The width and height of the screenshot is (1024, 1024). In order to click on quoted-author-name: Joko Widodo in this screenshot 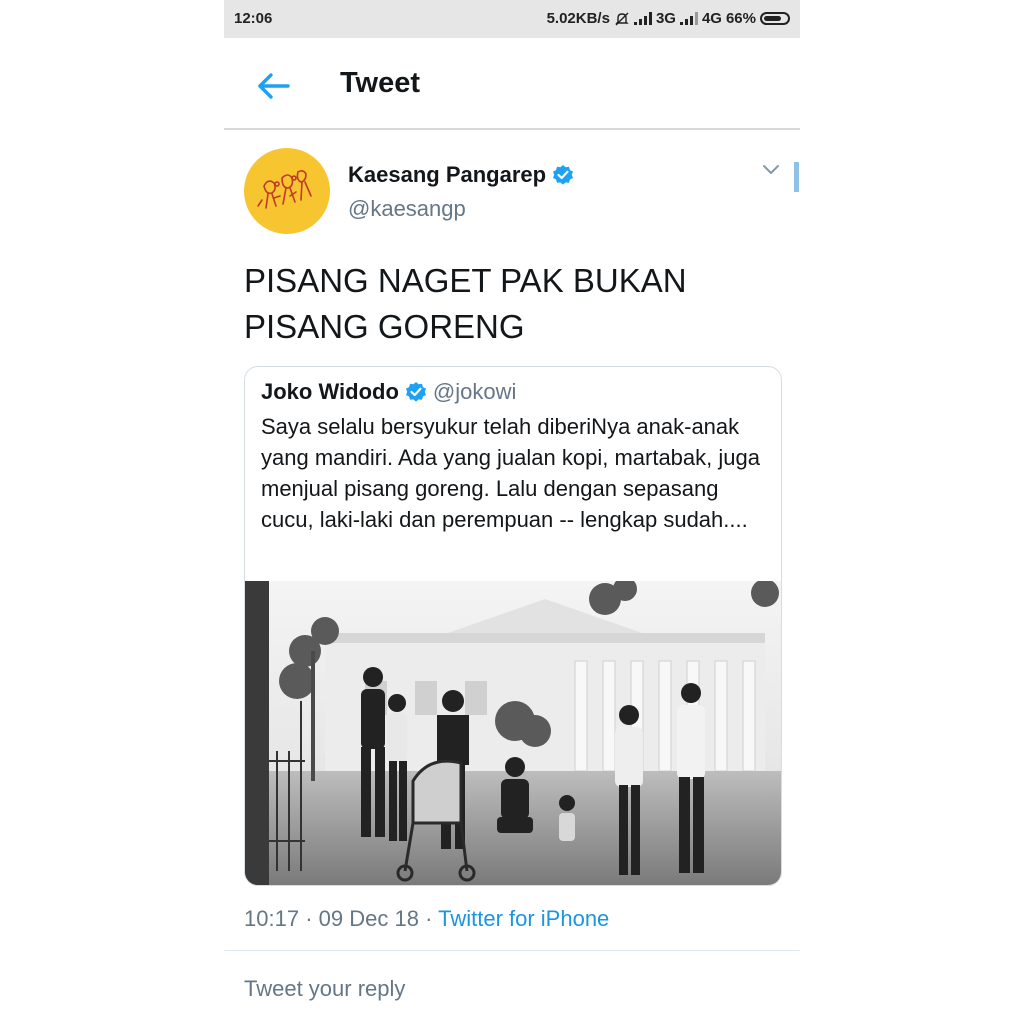, I will do `click(330, 391)`.